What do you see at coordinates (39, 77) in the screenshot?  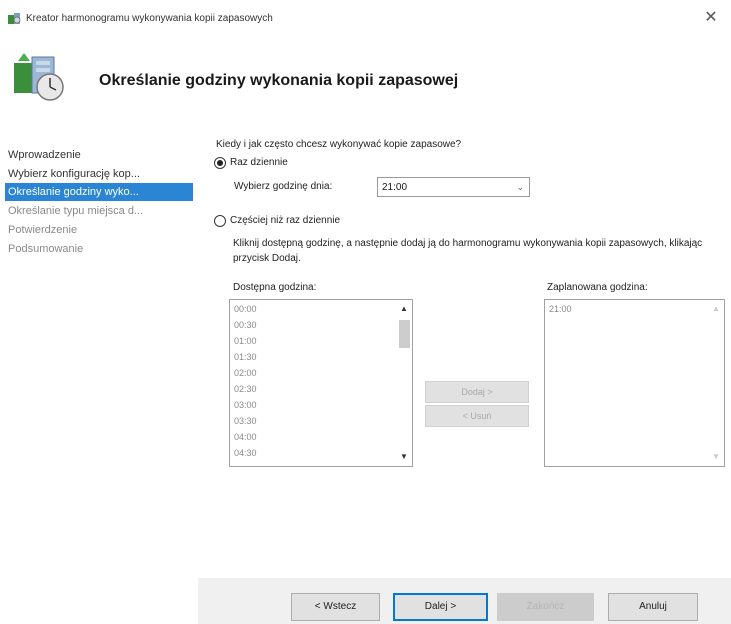 I see `backup-clock-icon` at bounding box center [39, 77].